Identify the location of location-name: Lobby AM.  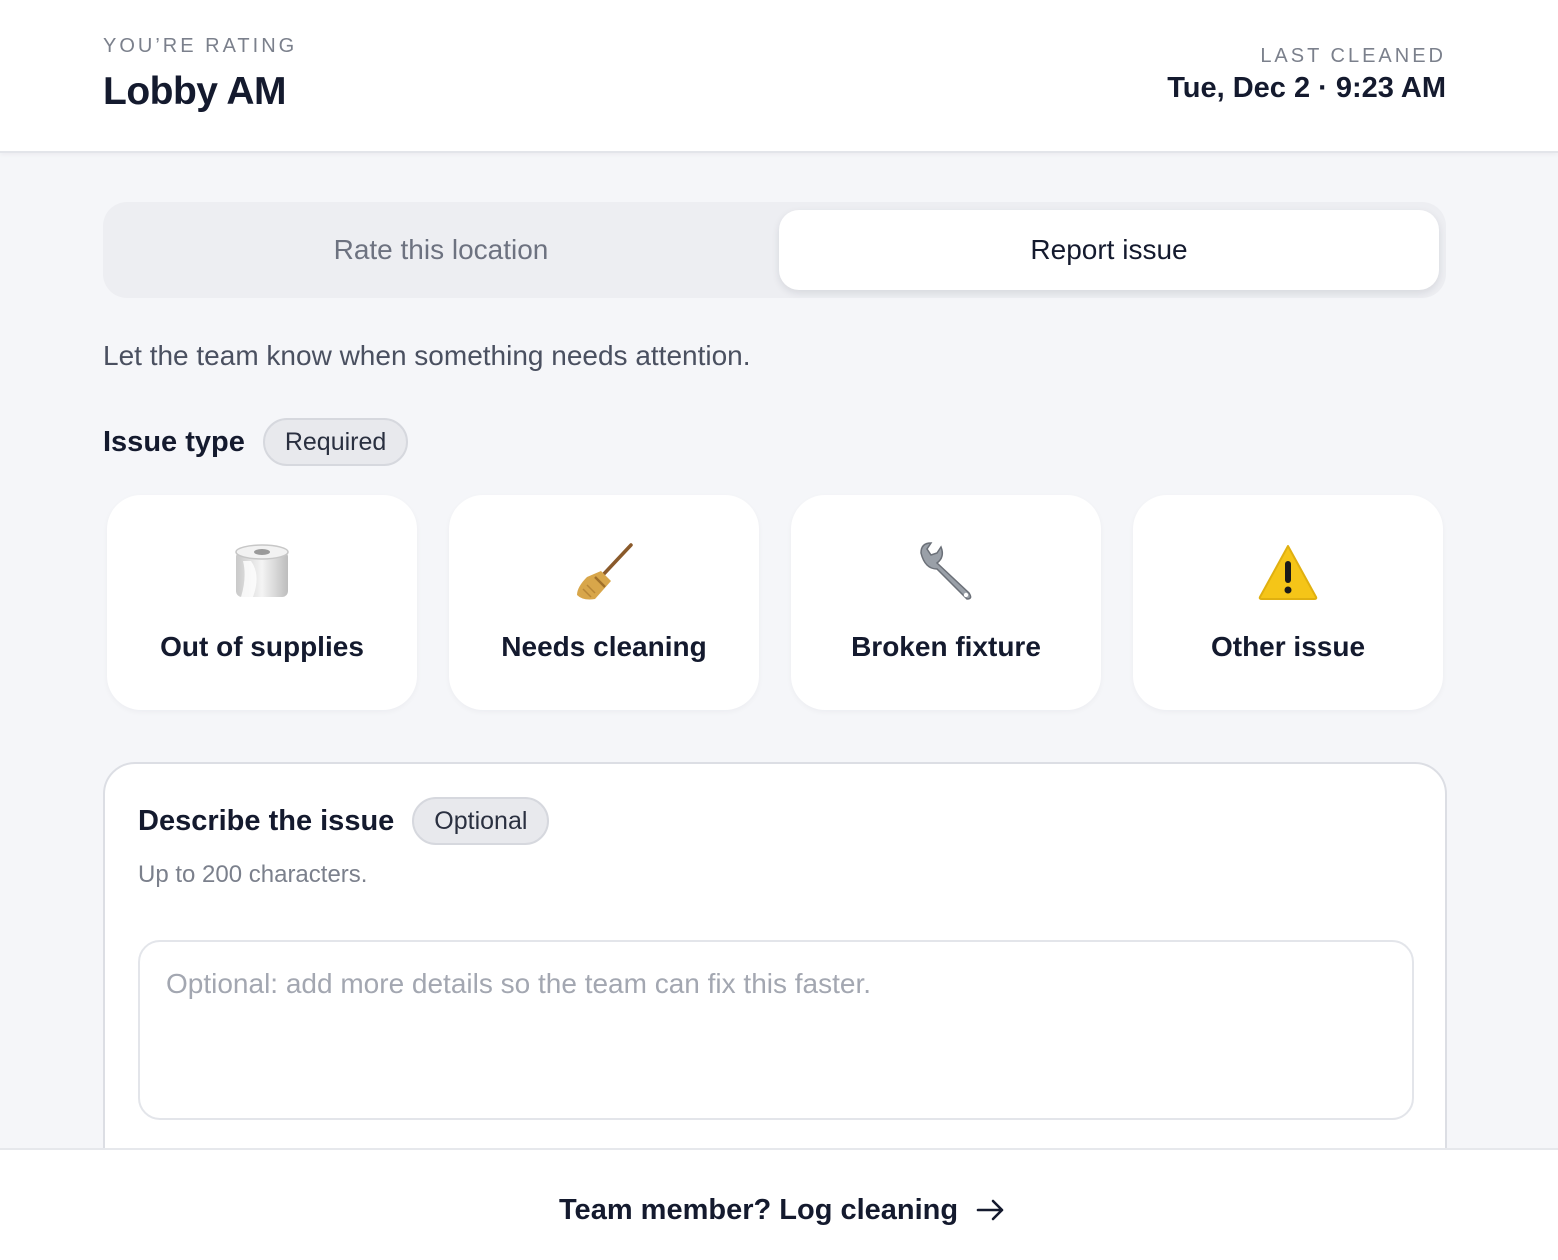
(195, 91).